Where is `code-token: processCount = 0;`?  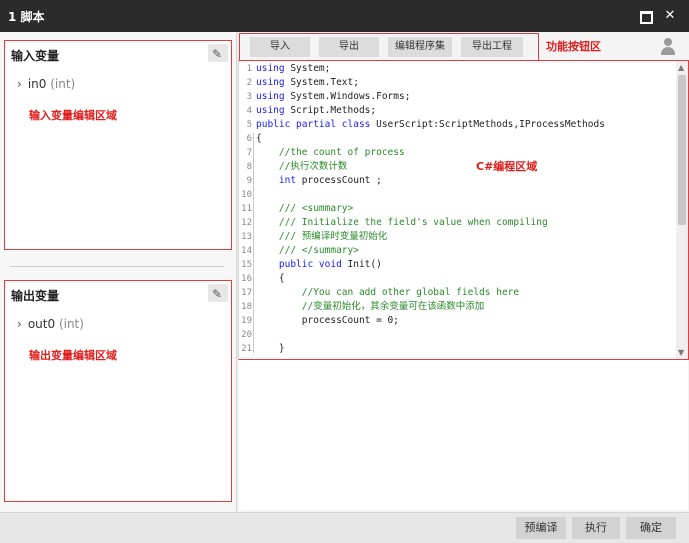 code-token: processCount = 0; is located at coordinates (327, 320).